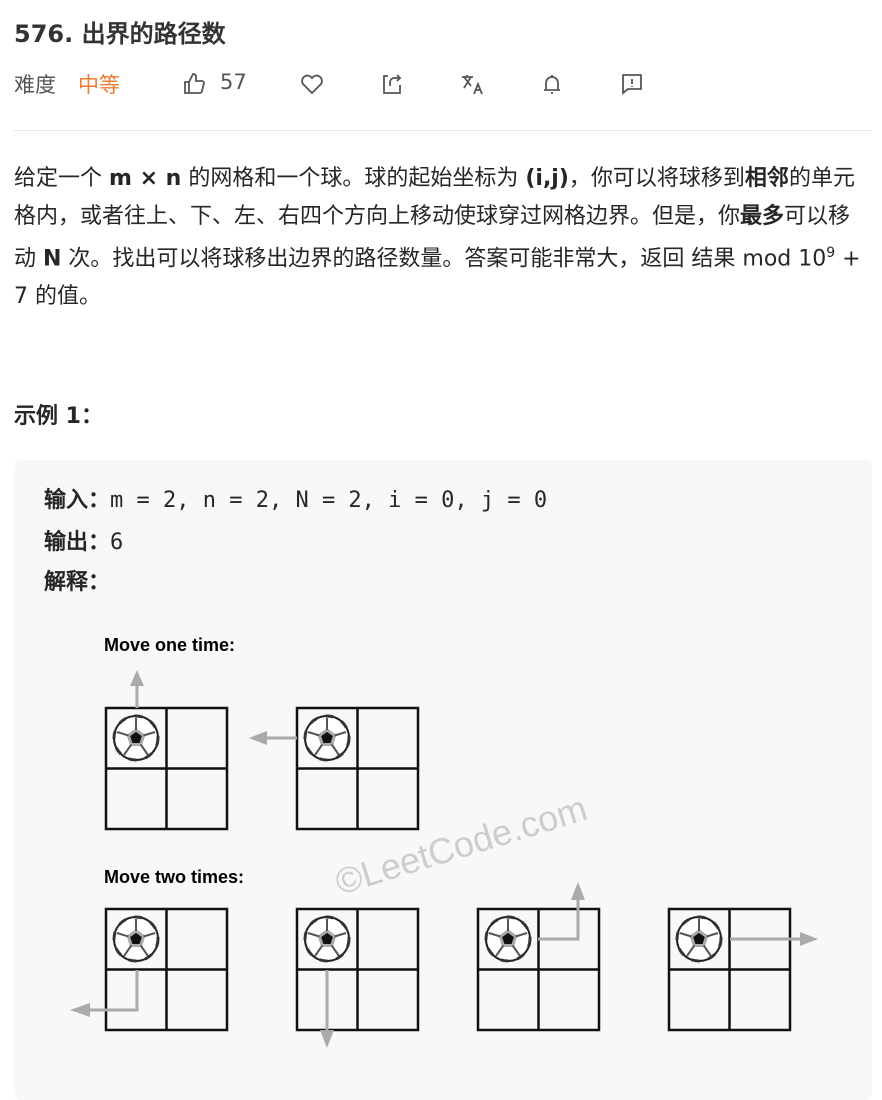  Describe the element at coordinates (174, 877) in the screenshot. I see `figure-label-two: Move two times:` at that location.